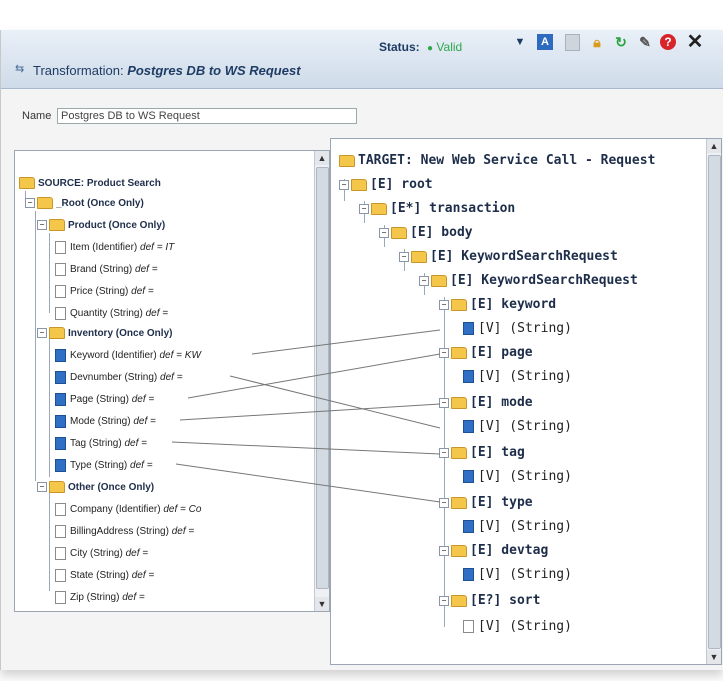 This screenshot has width=723, height=681. Describe the element at coordinates (517, 426) in the screenshot. I see `target-mode-value: [V] (String)` at that location.